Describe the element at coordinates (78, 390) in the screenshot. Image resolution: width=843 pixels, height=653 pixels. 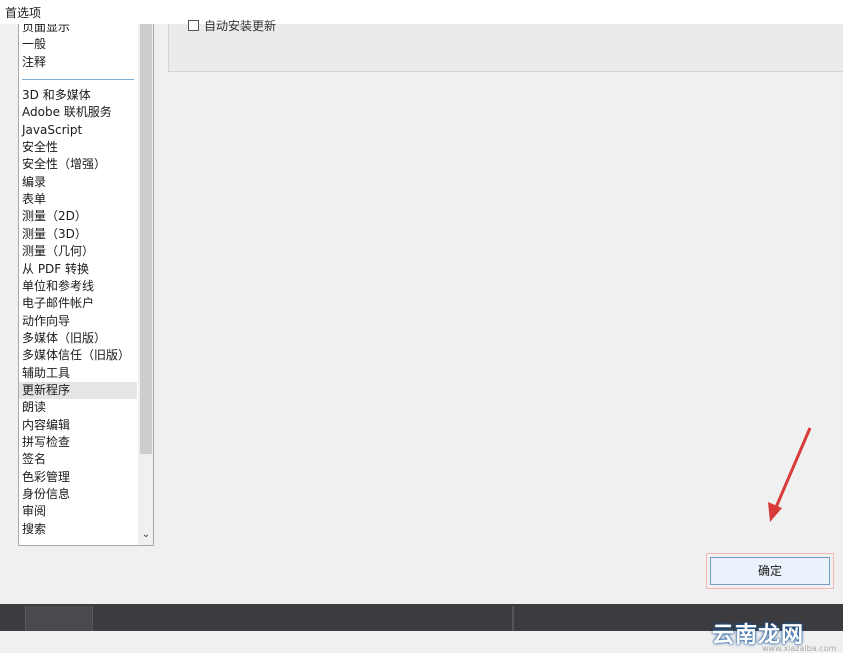
I see `category-item: 更新程序` at that location.